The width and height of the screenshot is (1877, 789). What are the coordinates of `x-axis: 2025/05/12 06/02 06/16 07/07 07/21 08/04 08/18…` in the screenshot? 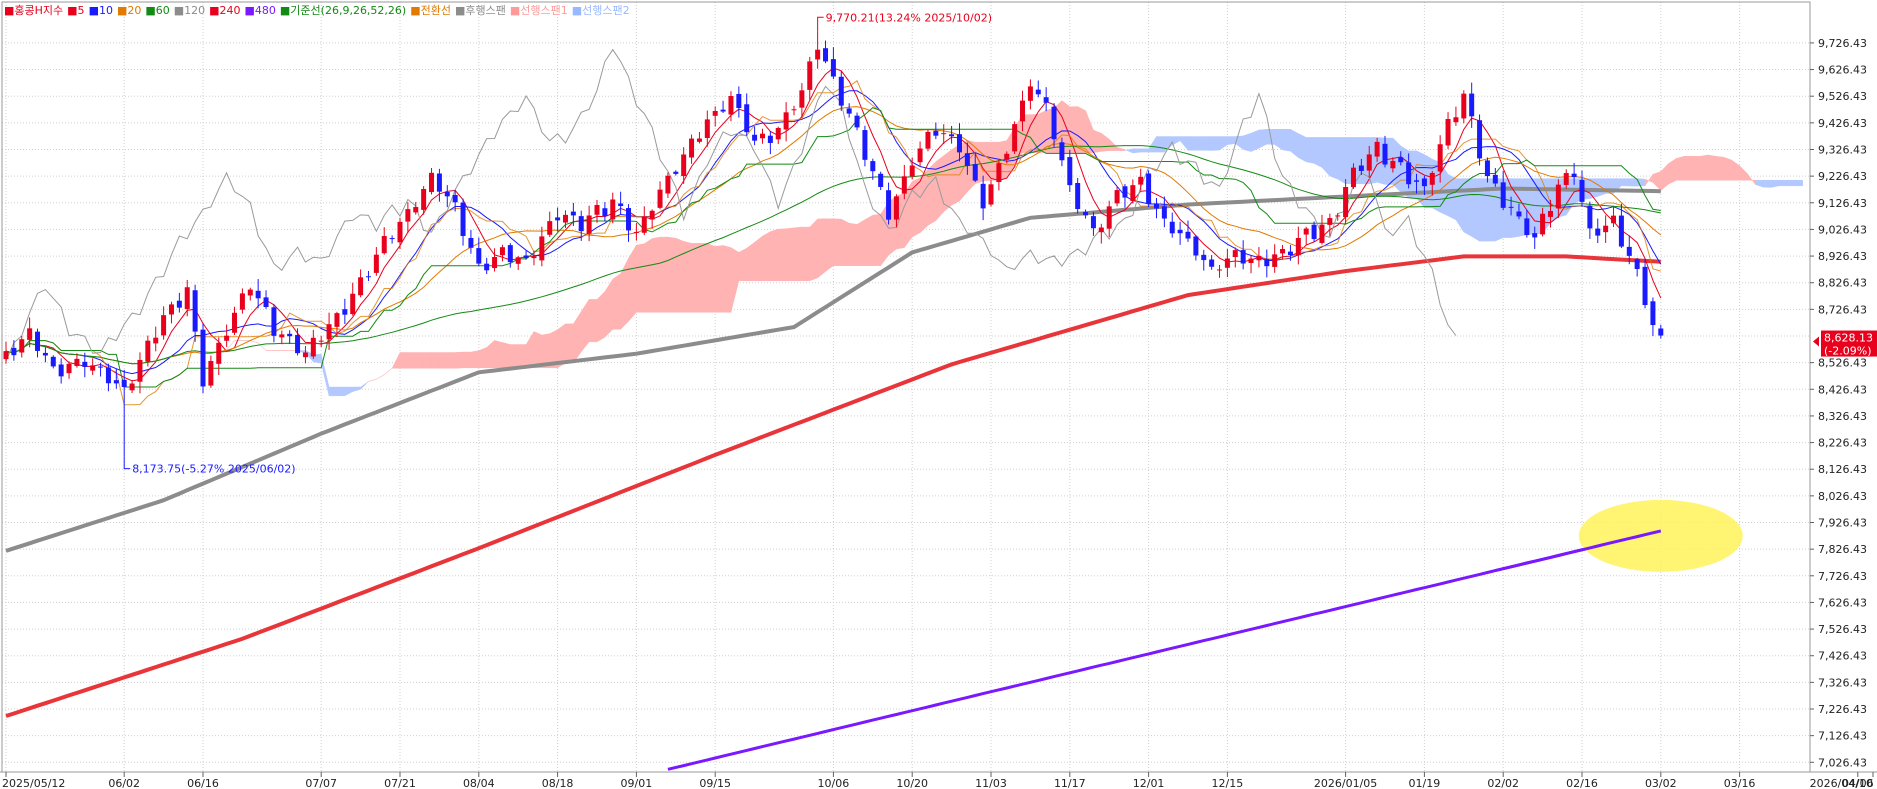 It's located at (938, 780).